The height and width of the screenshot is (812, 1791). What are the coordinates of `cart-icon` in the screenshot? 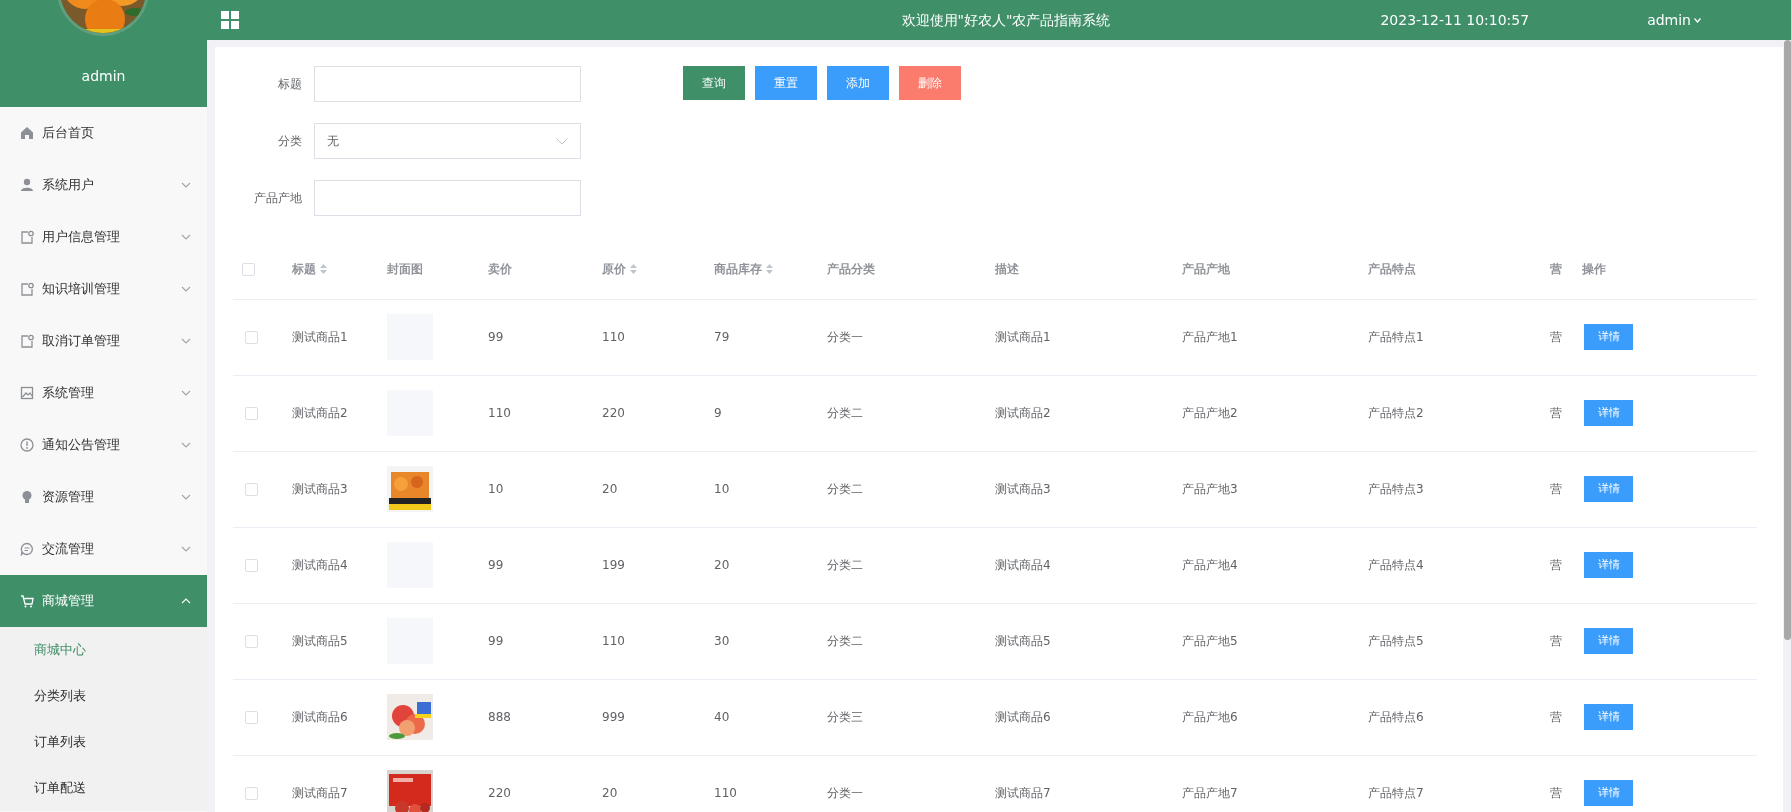 It's located at (27, 601).